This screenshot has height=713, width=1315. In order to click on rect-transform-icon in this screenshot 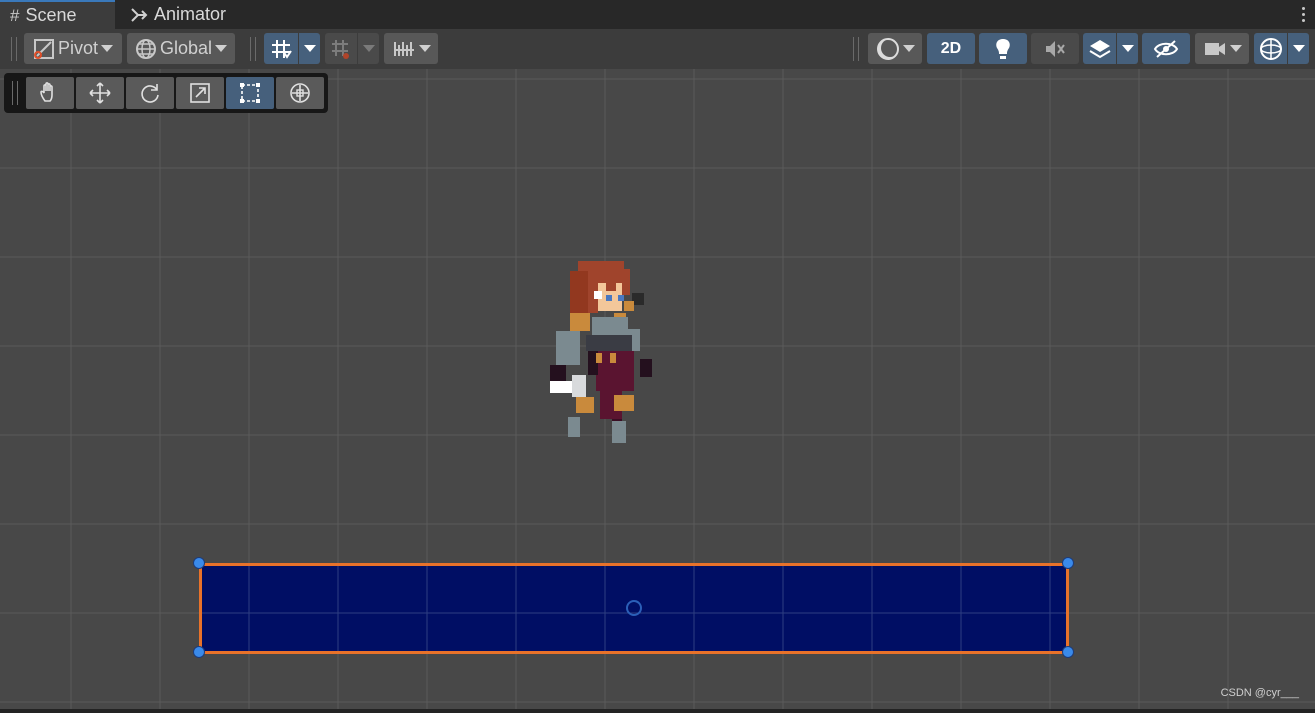, I will do `click(250, 93)`.